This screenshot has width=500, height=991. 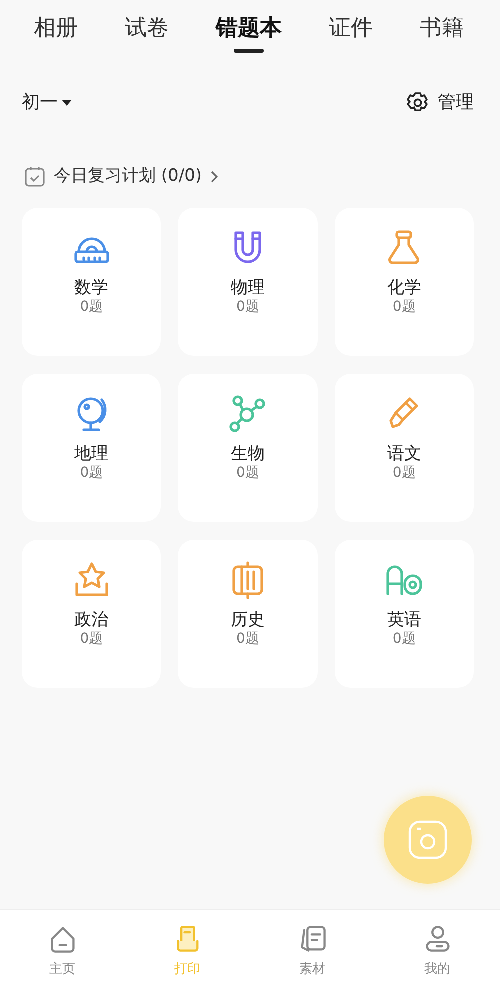 What do you see at coordinates (62, 950) in the screenshot?
I see `nav-tab: 主页` at bounding box center [62, 950].